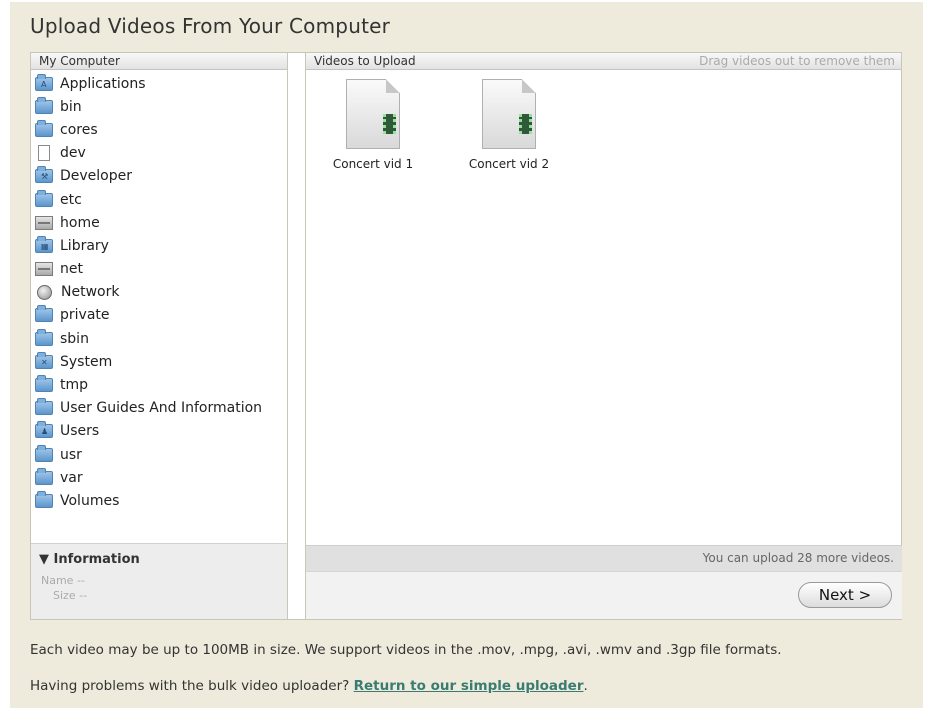 This screenshot has width=933, height=710. Describe the element at coordinates (604, 595) in the screenshot. I see `action-bar: Next >` at that location.